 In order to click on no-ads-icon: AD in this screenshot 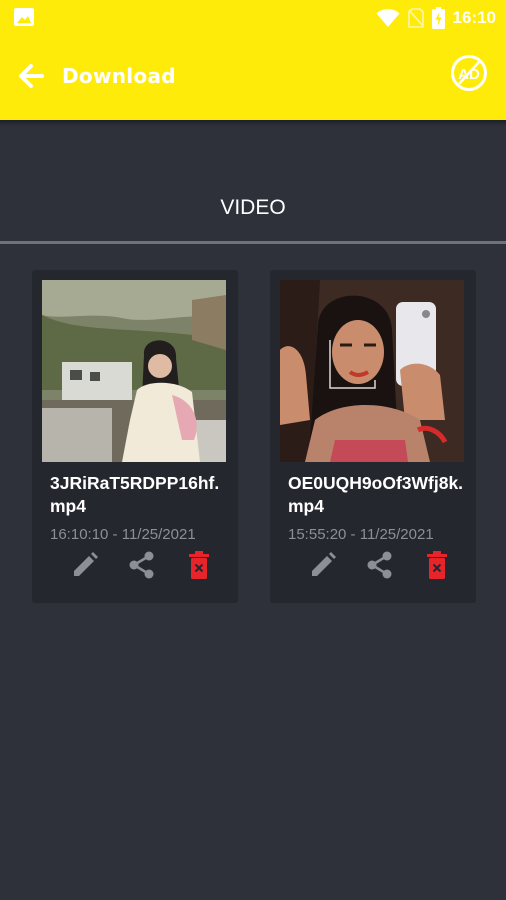, I will do `click(469, 73)`.